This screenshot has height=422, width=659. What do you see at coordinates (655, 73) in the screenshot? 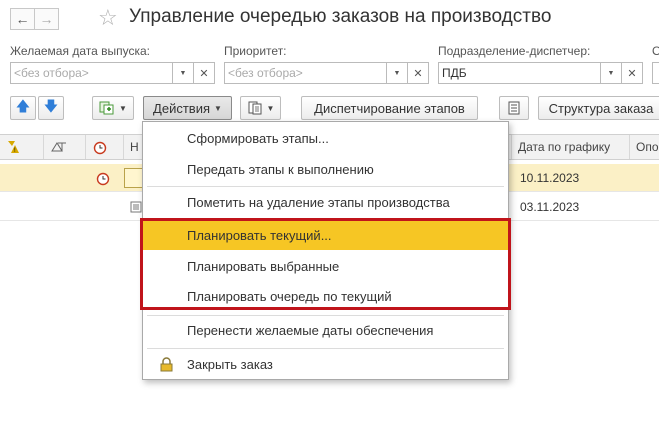
I see `extra-filter-input` at bounding box center [655, 73].